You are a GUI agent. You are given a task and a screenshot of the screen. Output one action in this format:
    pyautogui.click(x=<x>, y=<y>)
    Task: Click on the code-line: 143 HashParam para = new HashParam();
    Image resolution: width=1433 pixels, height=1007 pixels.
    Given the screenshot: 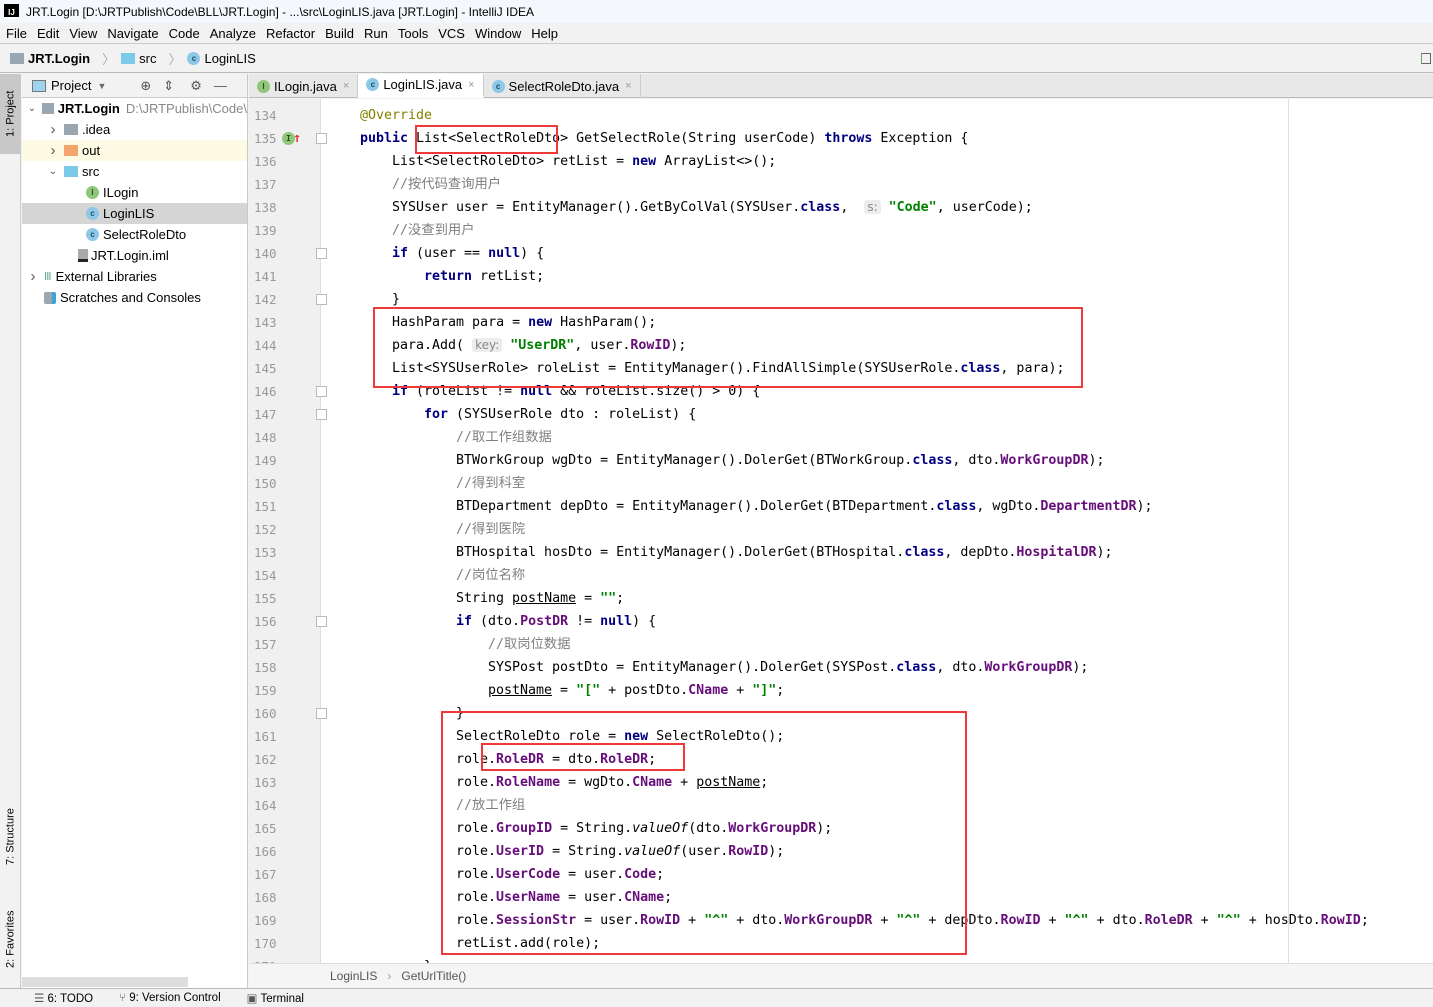 What is the action you would take?
    pyautogui.click(x=841, y=322)
    